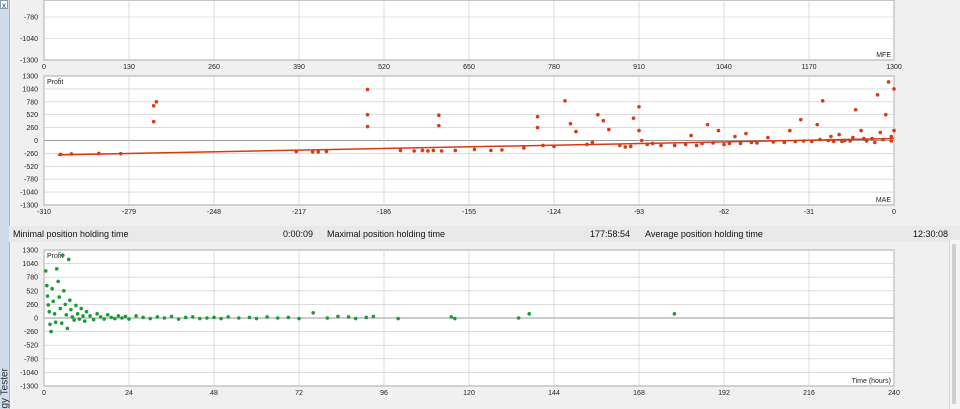  I want to click on avg-holding-label: Average position holding time, so click(704, 234).